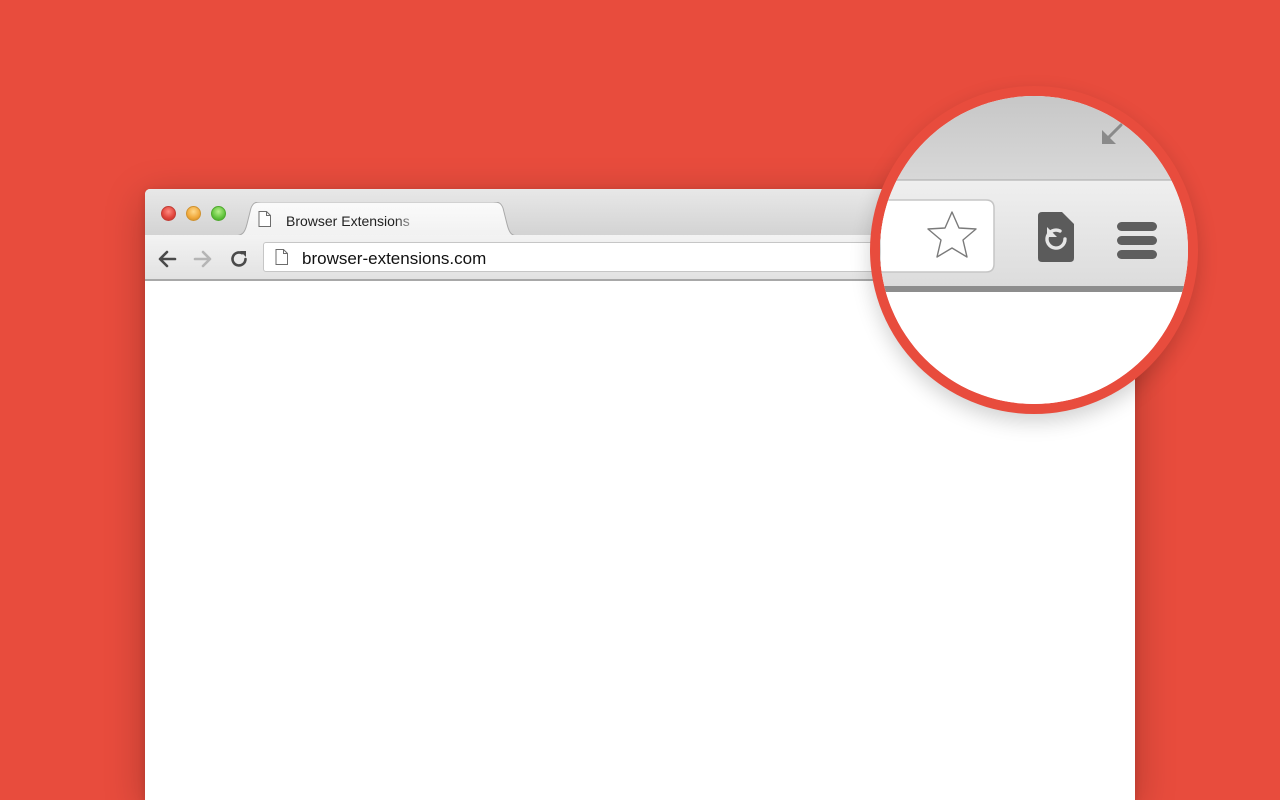 This screenshot has width=1280, height=800. What do you see at coordinates (1034, 348) in the screenshot?
I see `magnified-page-content` at bounding box center [1034, 348].